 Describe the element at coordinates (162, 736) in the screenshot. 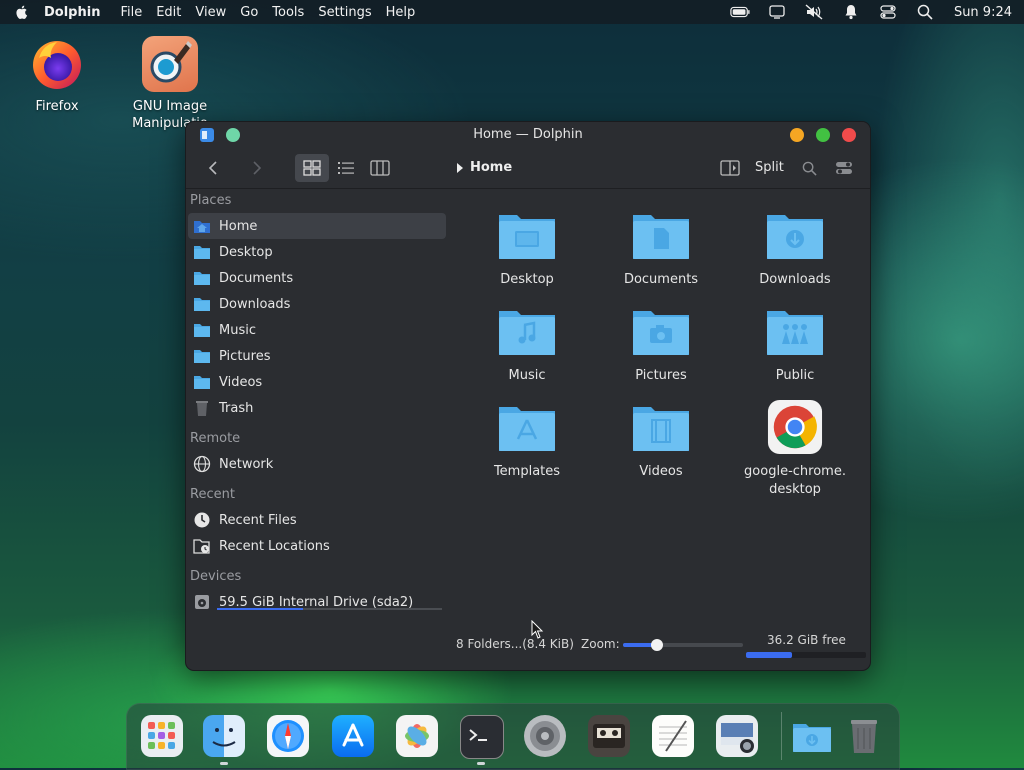

I see `launchpad-icon` at that location.